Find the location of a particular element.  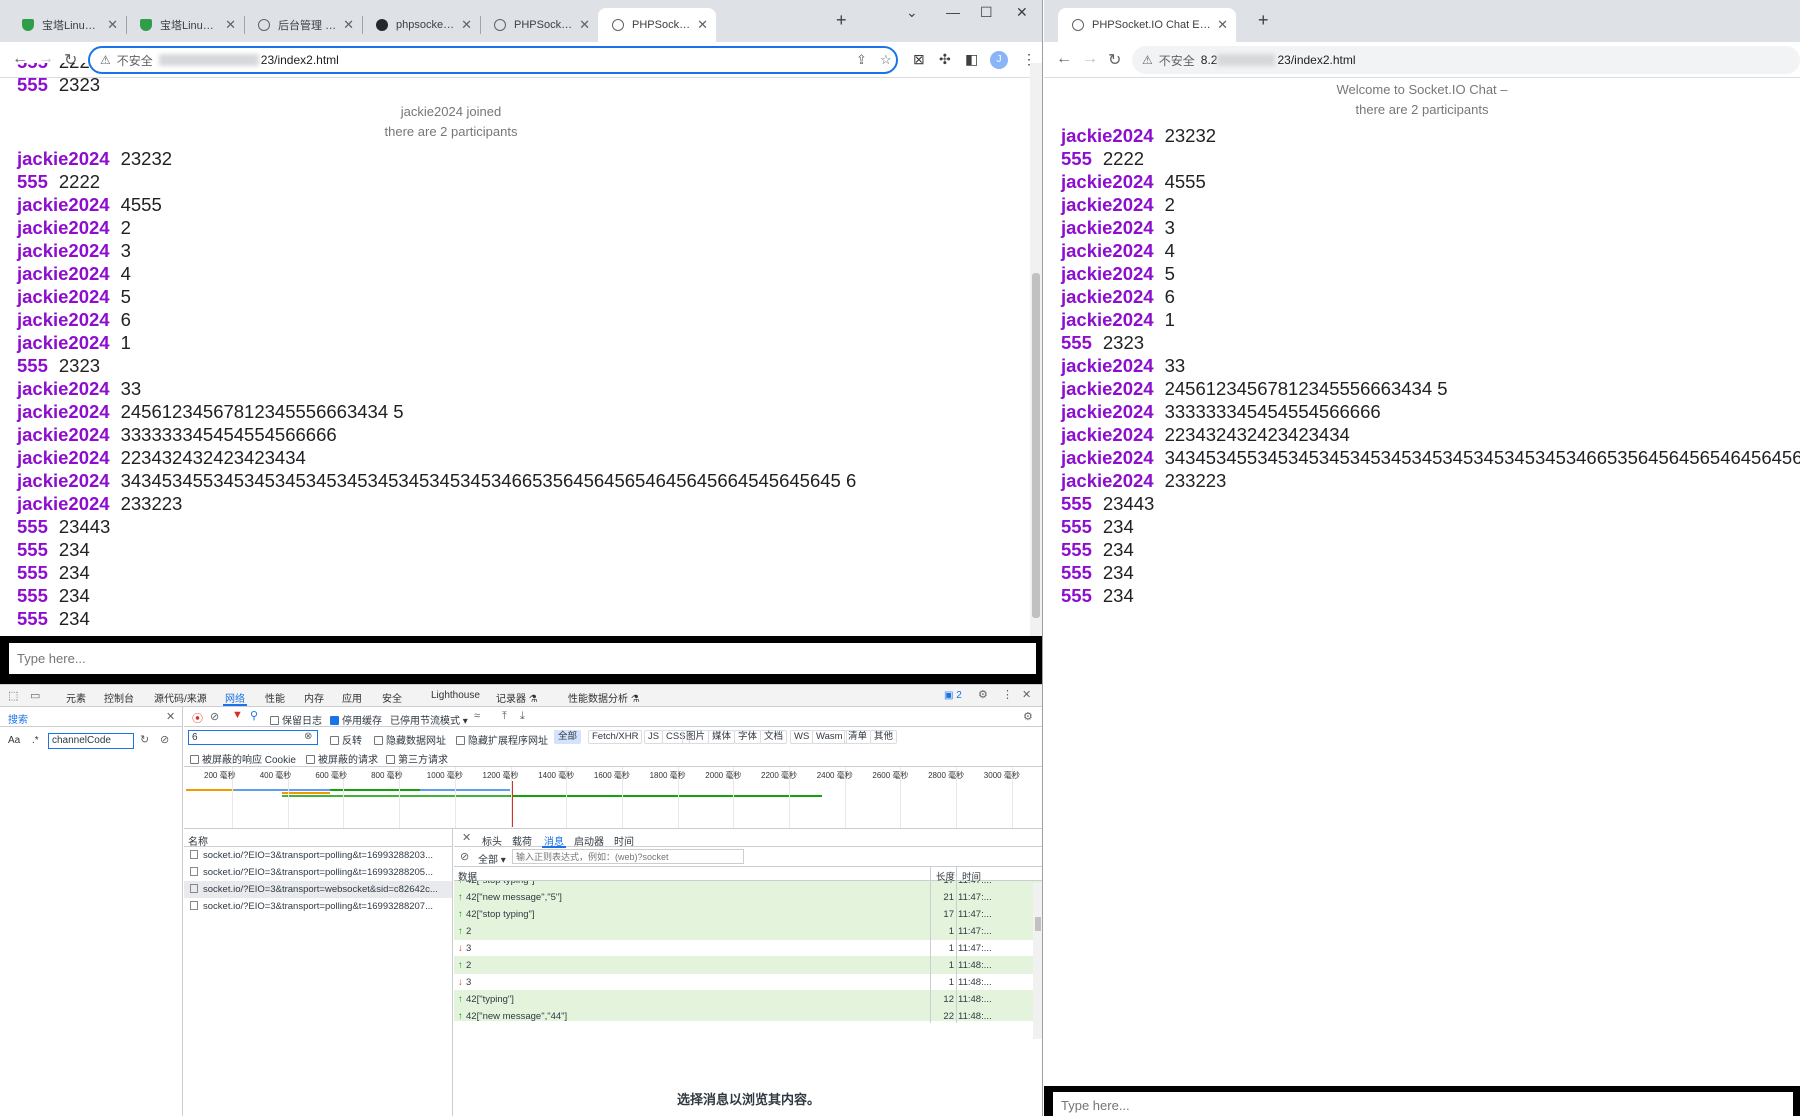

filter-chip: 全部 is located at coordinates (568, 737).